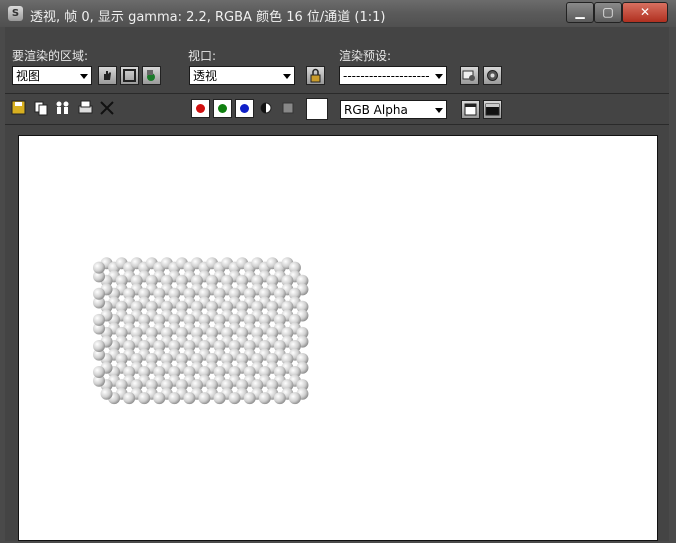 The width and height of the screenshot is (676, 543). Describe the element at coordinates (608, 12) in the screenshot. I see `maximize-button: ▢` at that location.